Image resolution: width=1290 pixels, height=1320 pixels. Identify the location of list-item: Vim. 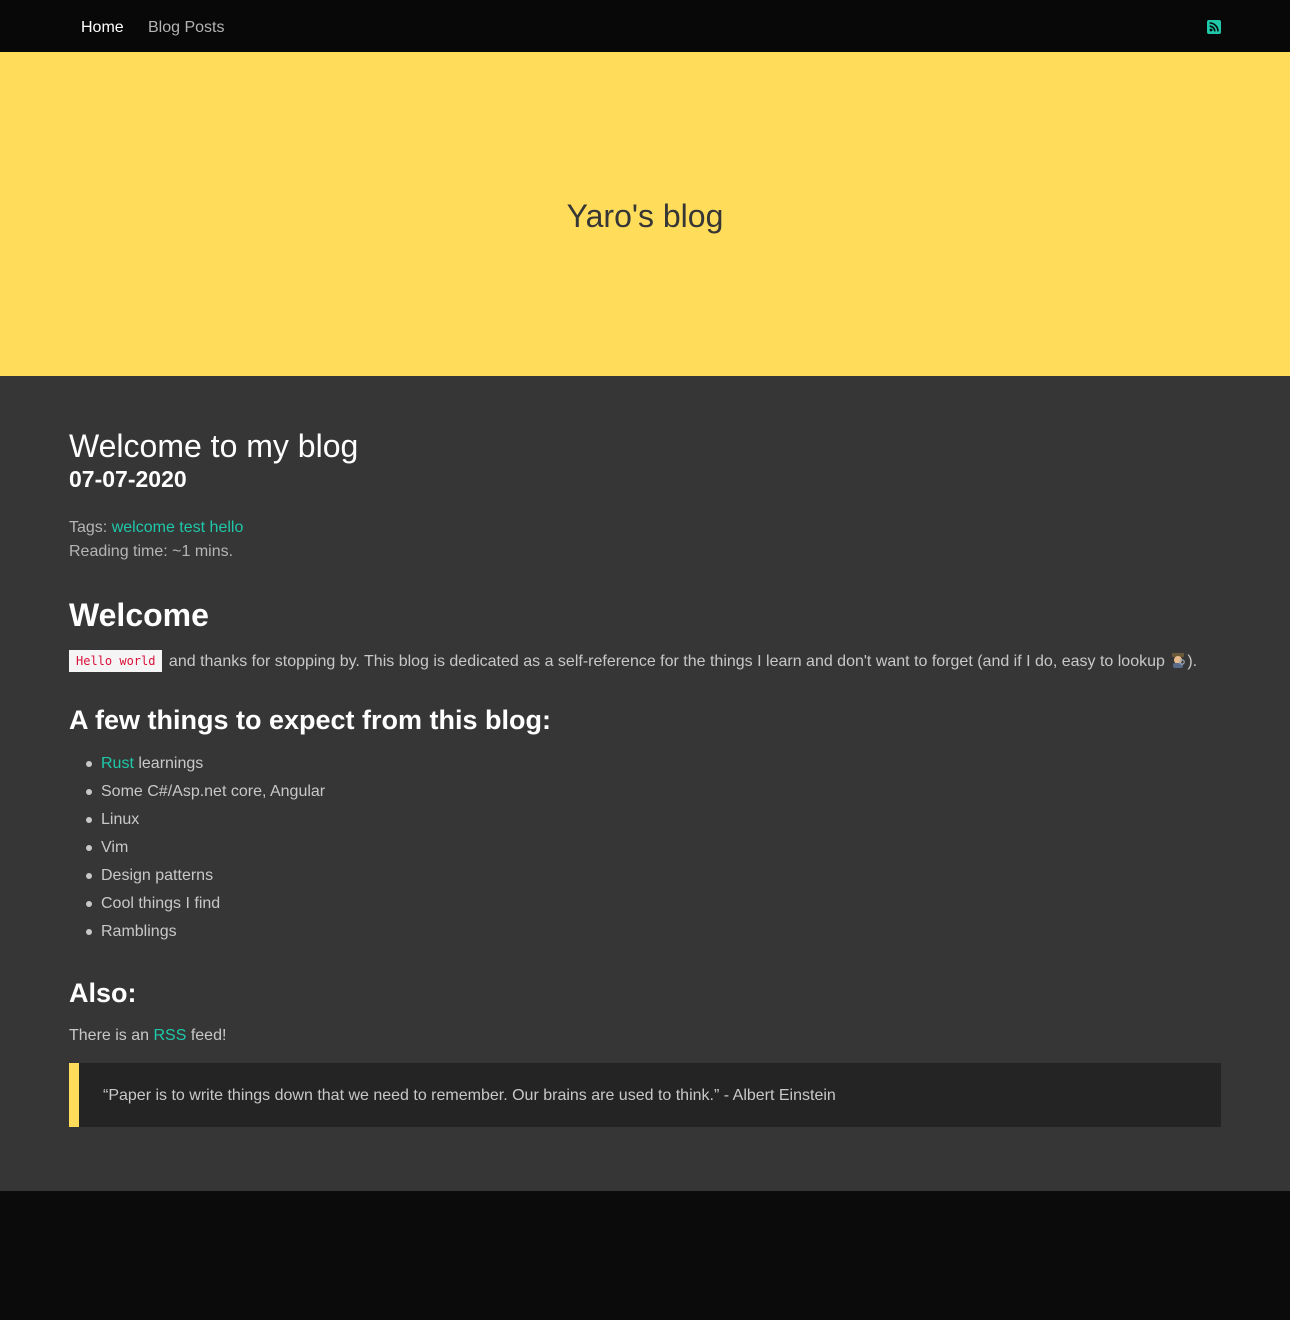
(197, 852).